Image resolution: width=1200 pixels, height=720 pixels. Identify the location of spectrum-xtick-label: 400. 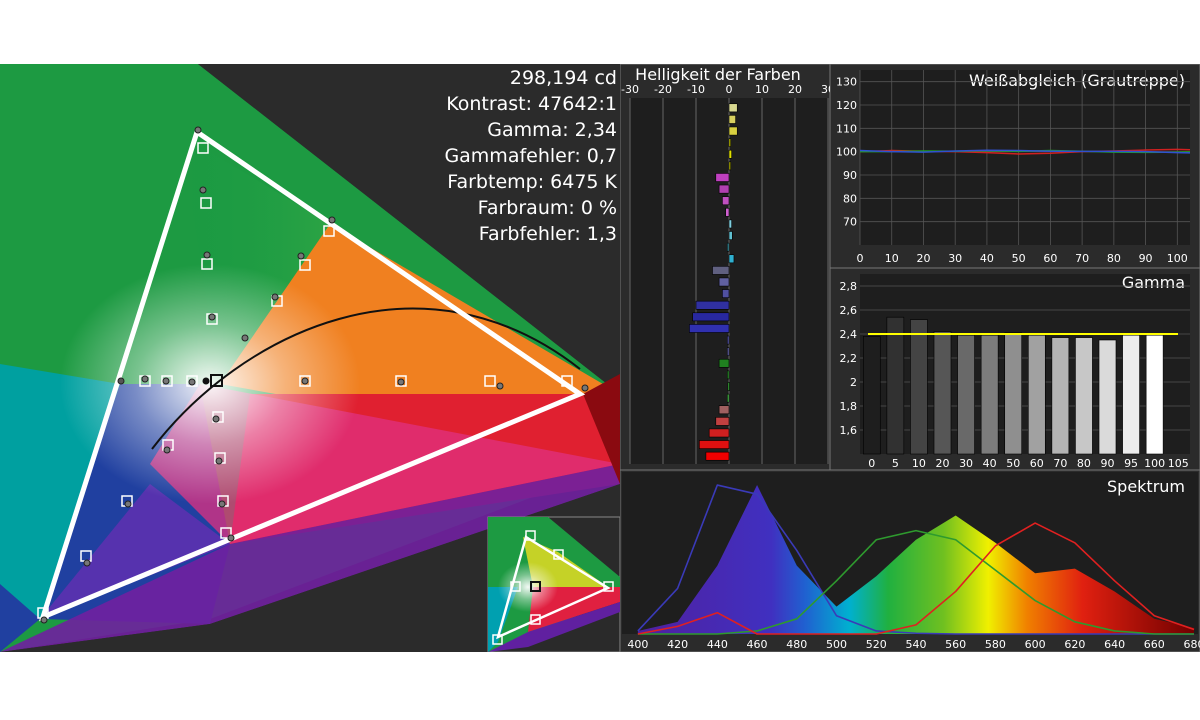
(637, 644).